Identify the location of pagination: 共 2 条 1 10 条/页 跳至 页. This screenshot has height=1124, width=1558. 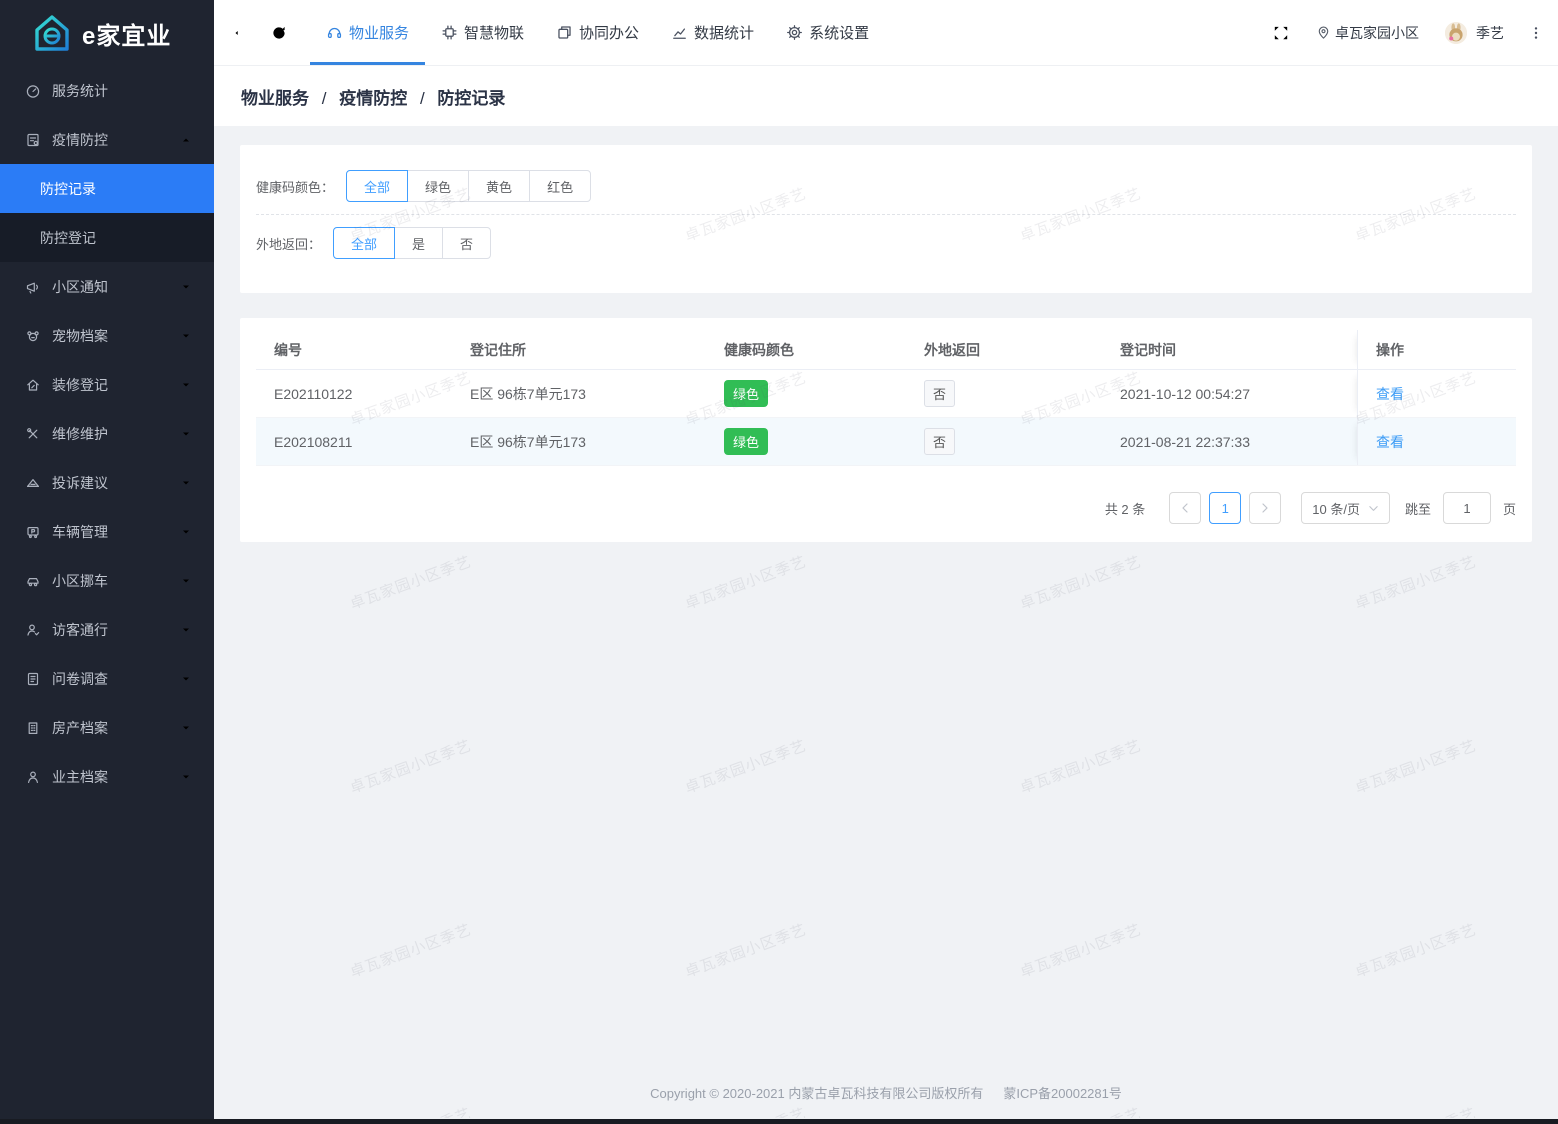
(1310, 508).